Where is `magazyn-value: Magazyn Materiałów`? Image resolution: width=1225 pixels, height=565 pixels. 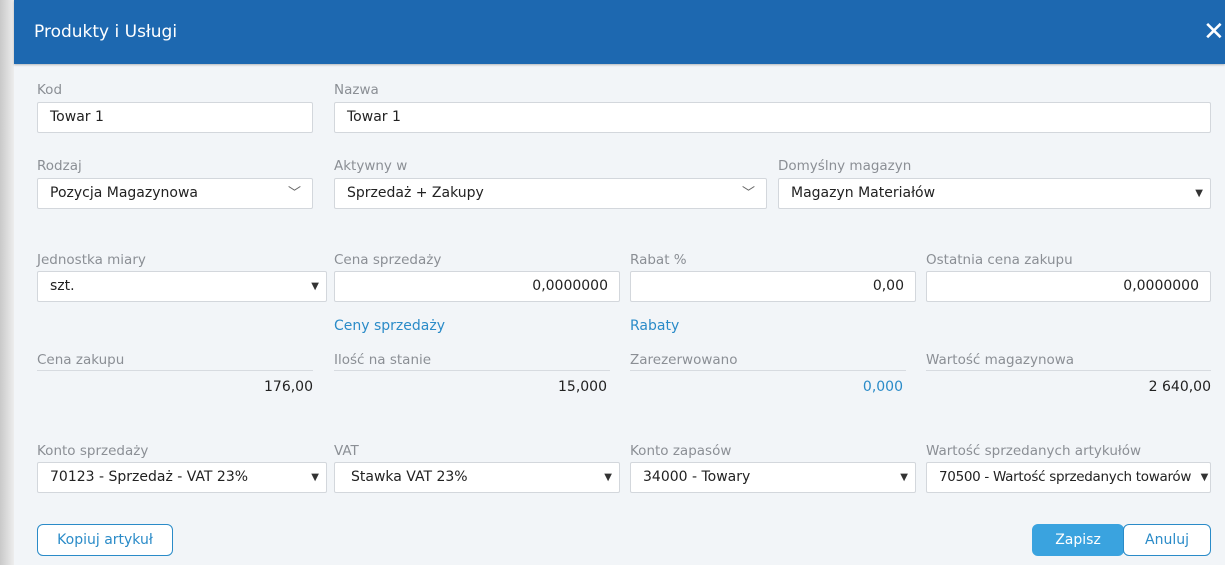
magazyn-value: Magazyn Materiałów is located at coordinates (863, 193).